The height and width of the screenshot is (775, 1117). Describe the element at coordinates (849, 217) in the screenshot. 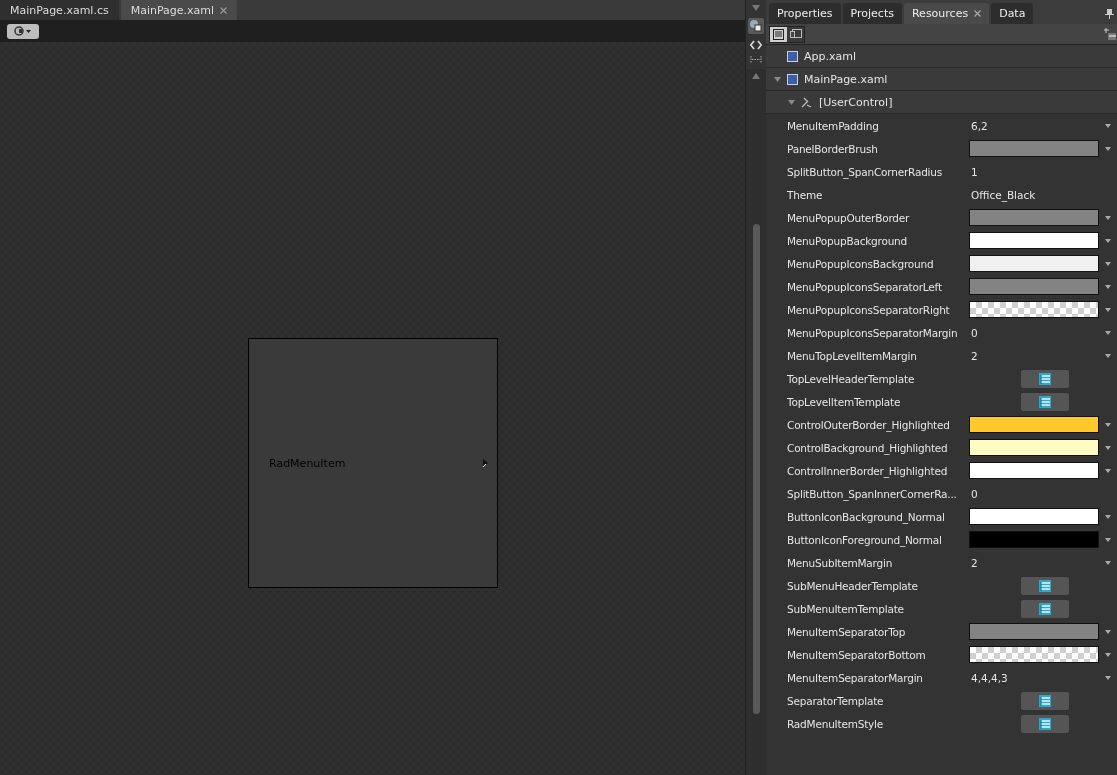

I see `resource-name: MenuPopupOuterBorder` at that location.